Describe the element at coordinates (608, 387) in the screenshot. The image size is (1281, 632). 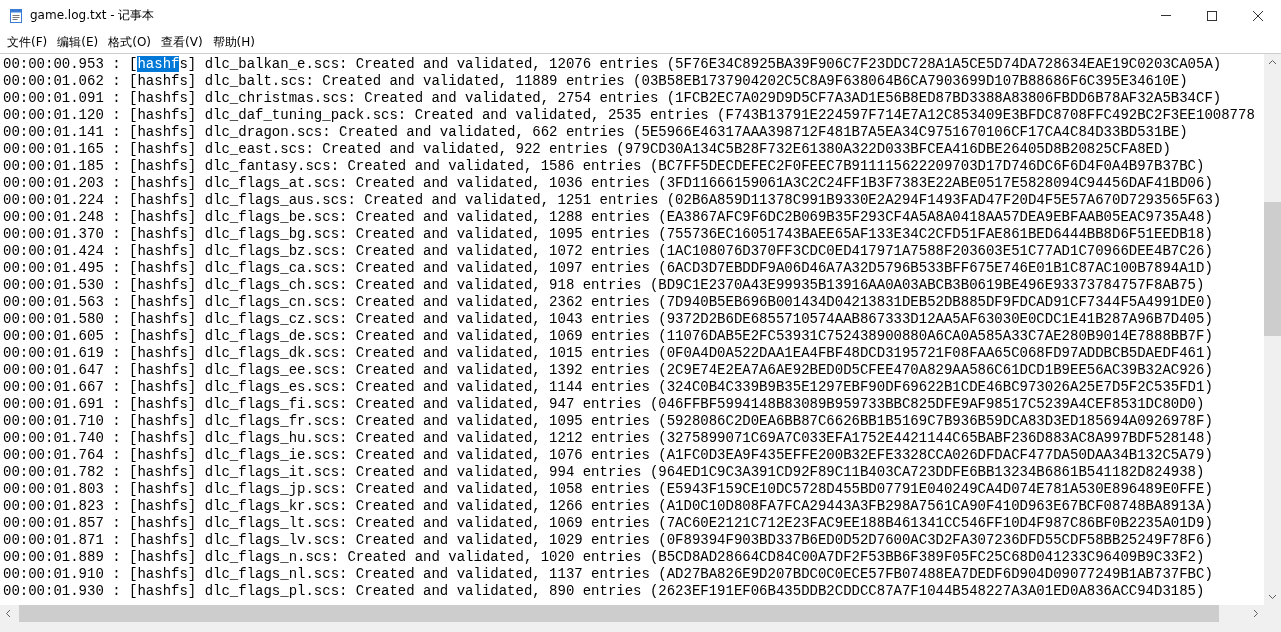
I see `log-line: 00:00:01.667 : [hashfs] dlc_flags_es.scs: Created and validated, 1144 entries (324C0B4C339B9B35E1297EBF90DF69622B1CDE46BC973026A25E7D5F2C535FD1)` at that location.